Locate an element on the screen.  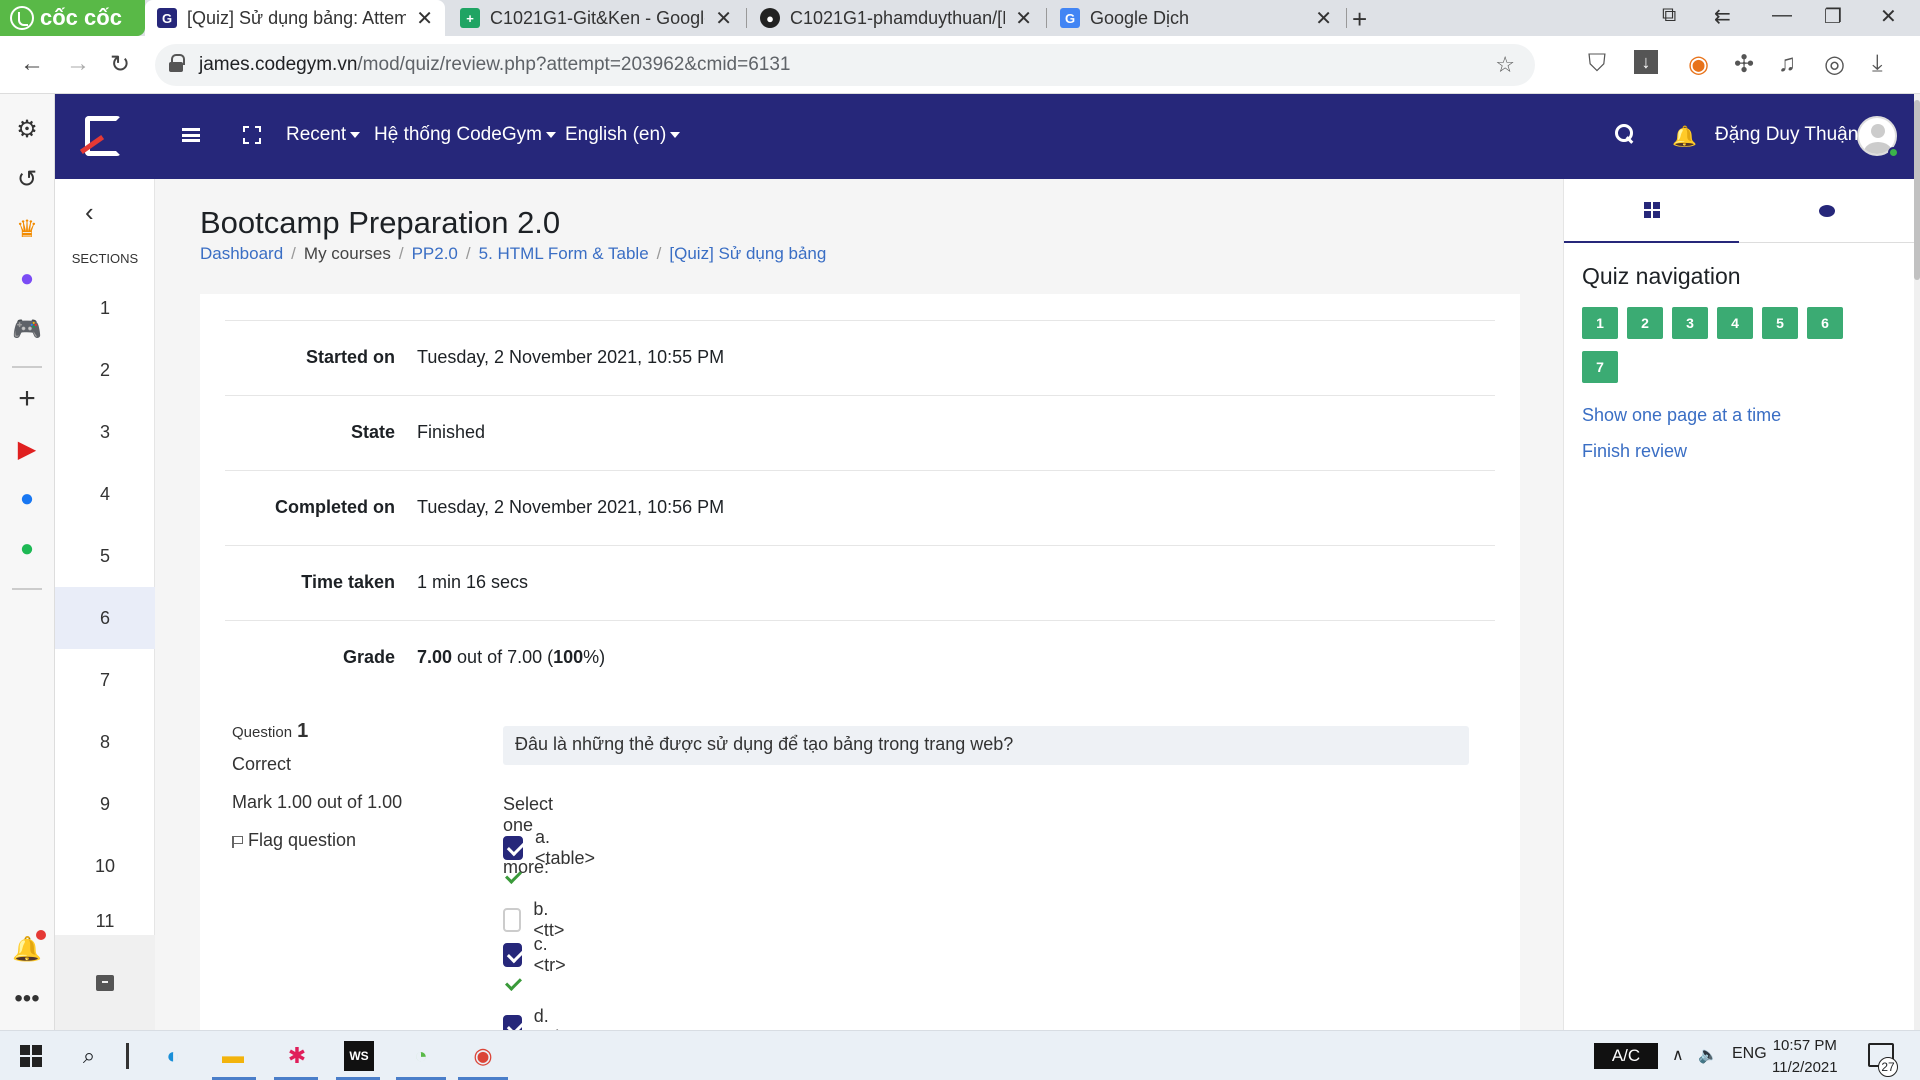
bookmark-star-icon: ☆ is located at coordinates (1505, 65).